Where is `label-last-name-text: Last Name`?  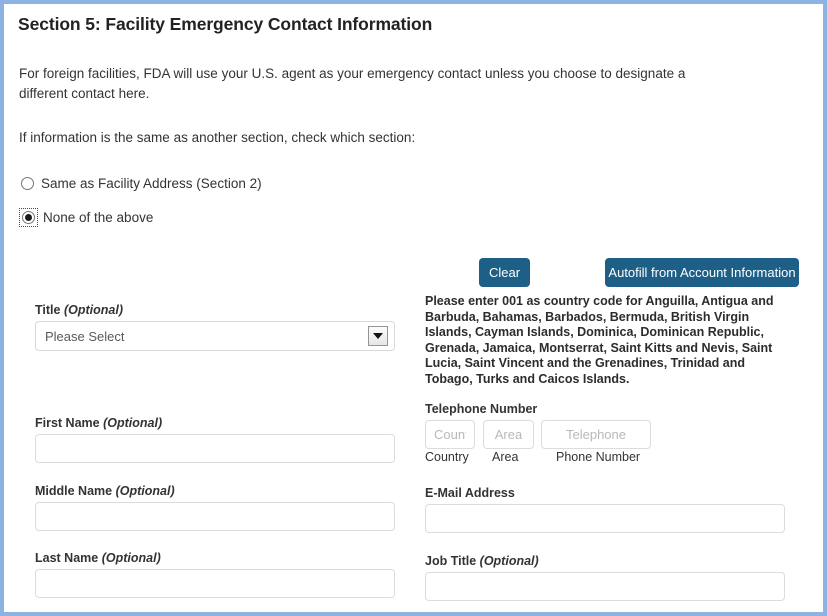
label-last-name-text: Last Name is located at coordinates (67, 558).